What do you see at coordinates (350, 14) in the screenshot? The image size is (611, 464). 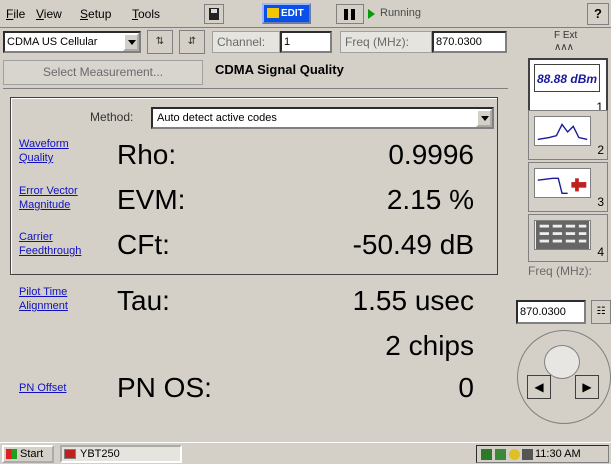 I see `pause-button` at bounding box center [350, 14].